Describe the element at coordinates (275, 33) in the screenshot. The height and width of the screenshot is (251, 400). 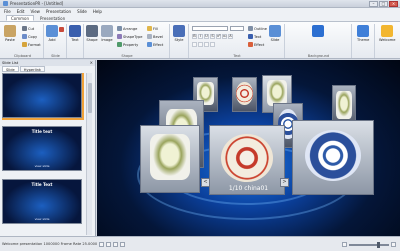
I see `slide-style-button: Slide` at that location.